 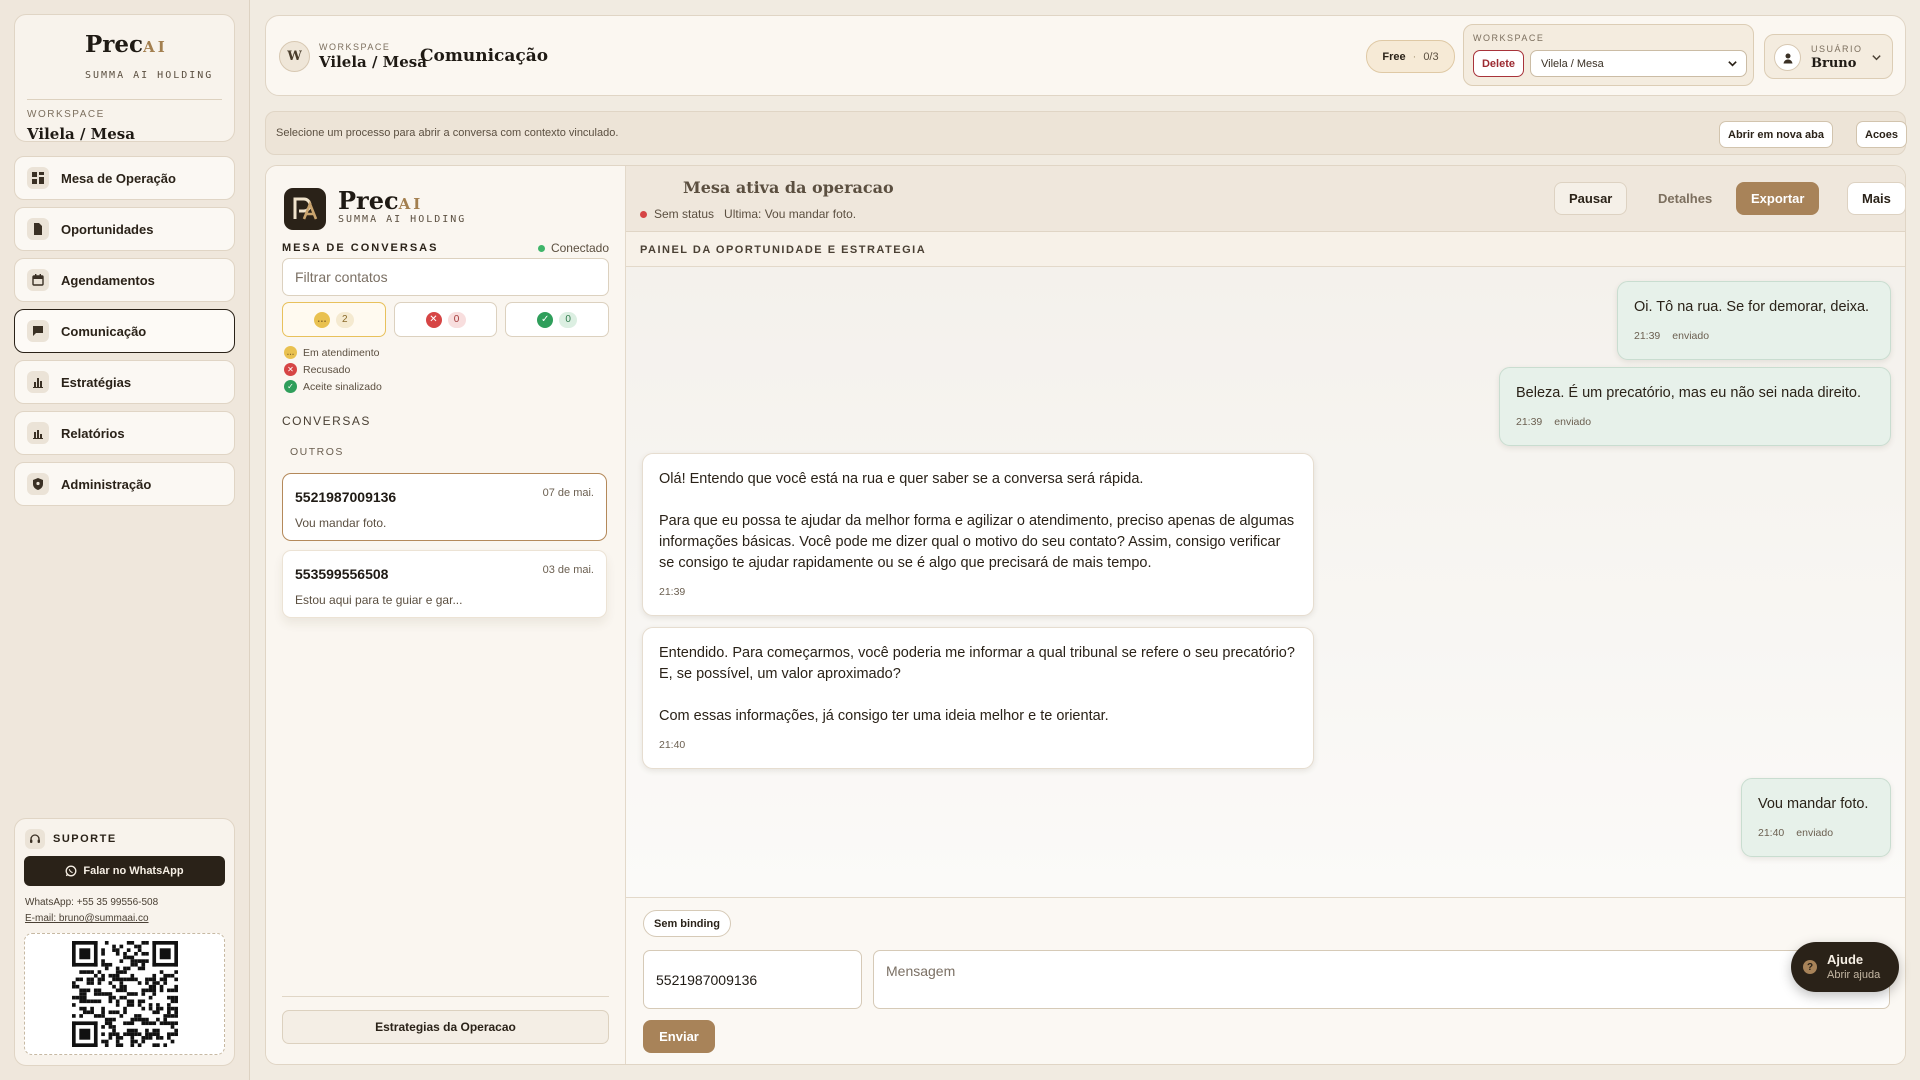 I want to click on connection-label: Conectado, so click(x=579, y=248).